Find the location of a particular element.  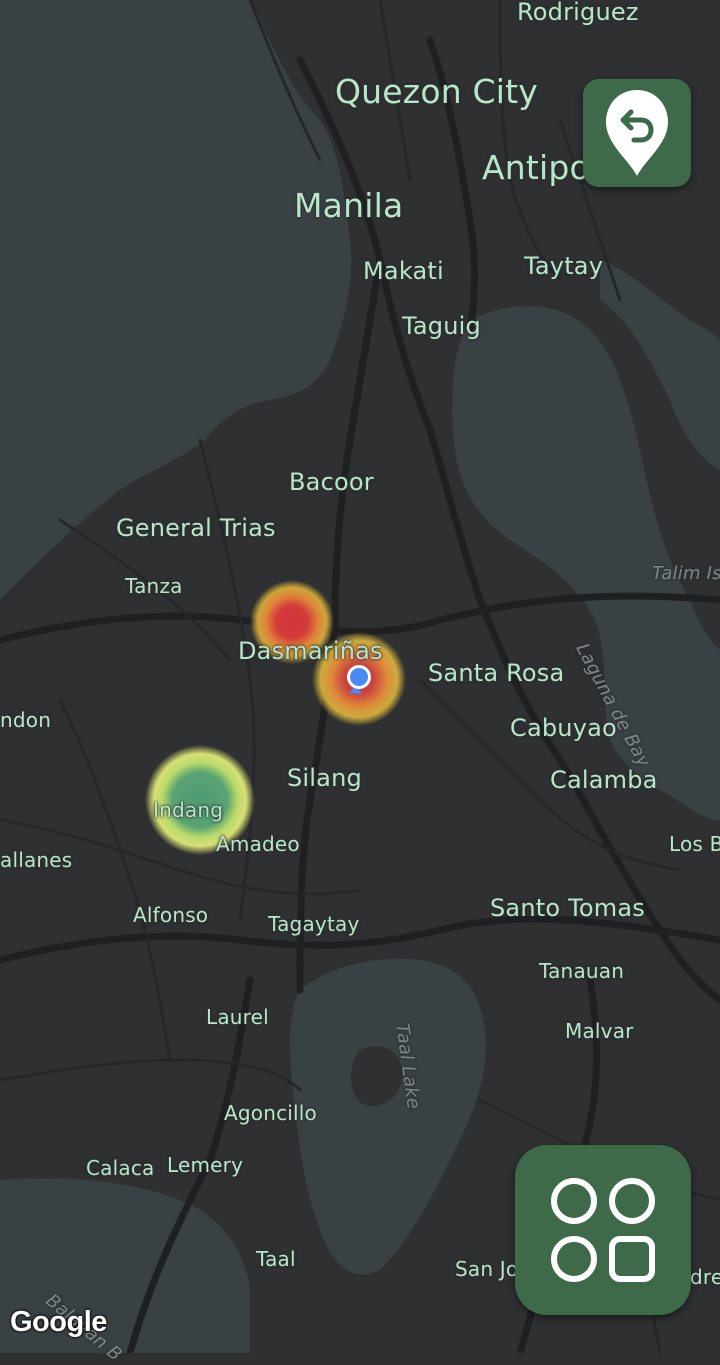

label-bacoor: Bacoor is located at coordinates (331, 482).